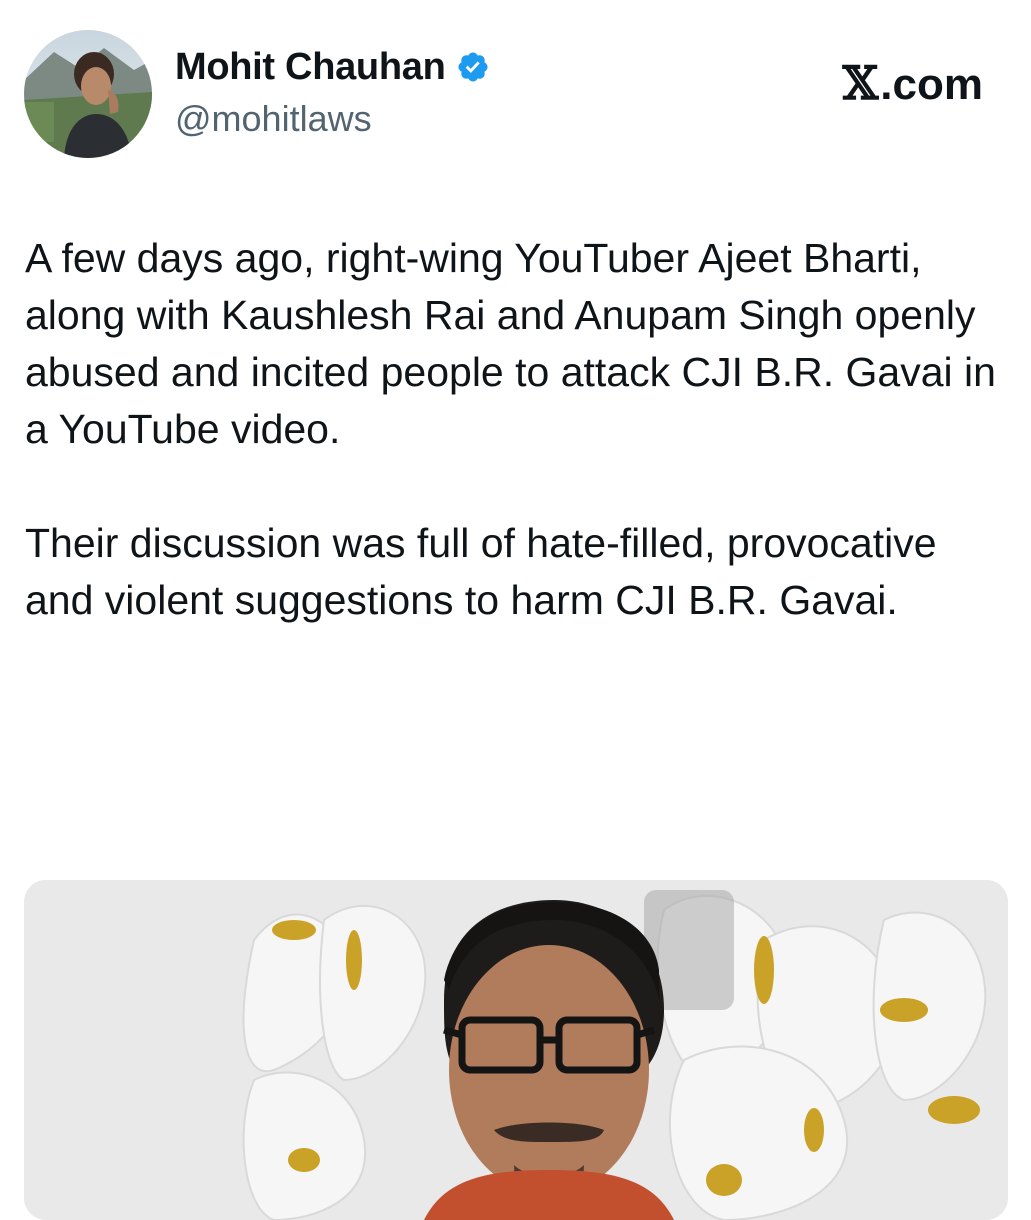 This screenshot has width=1031, height=1220. Describe the element at coordinates (515, 85) in the screenshot. I see `tweet-header: Mohit Chauhan @mohitlaws 𝕏 .com` at that location.